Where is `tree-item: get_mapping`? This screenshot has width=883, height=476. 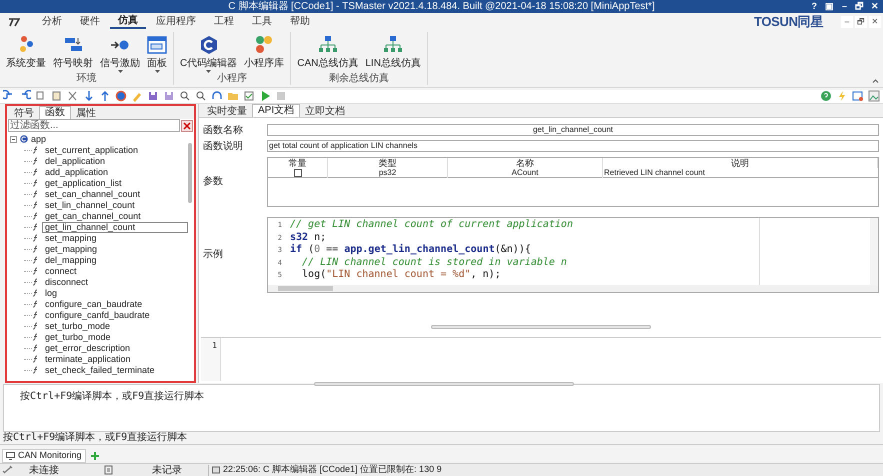
tree-item: get_mapping is located at coordinates (70, 249).